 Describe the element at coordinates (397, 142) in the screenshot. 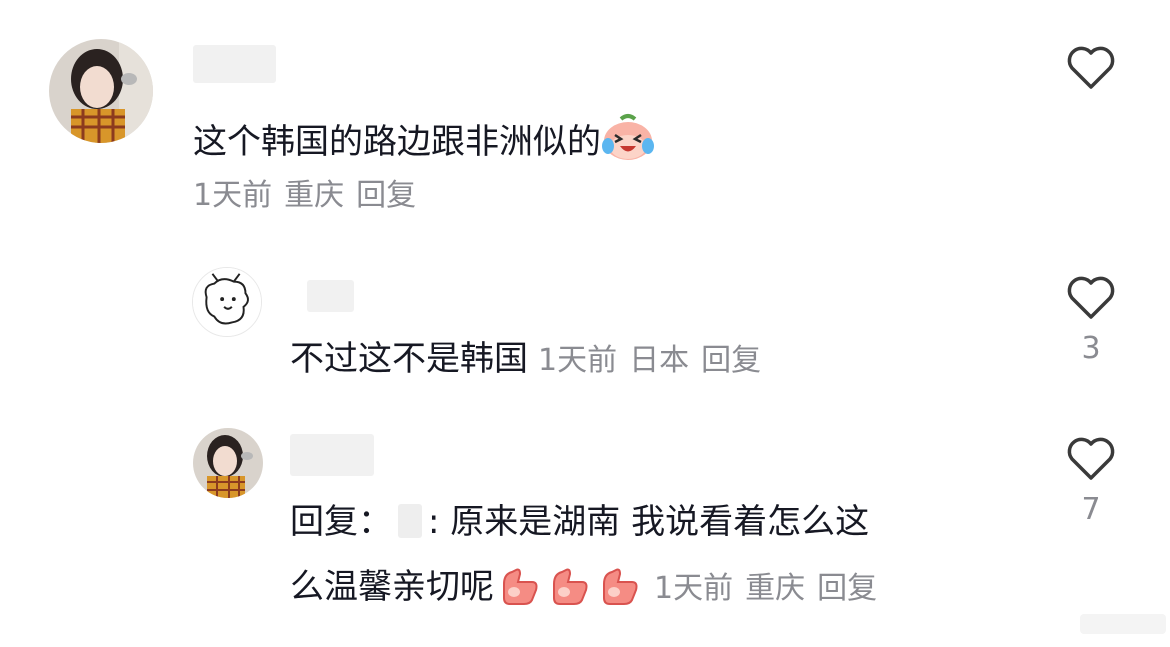

I see `comment-body: 这个韩国的路边跟非洲似的` at that location.